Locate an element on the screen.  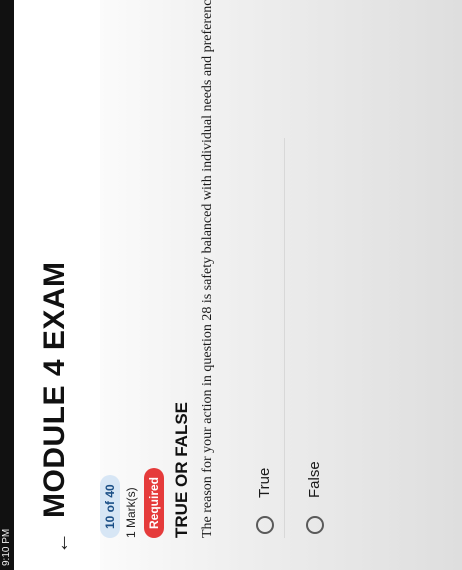
status-time: 9:10 PM is located at coordinates (6, 547).